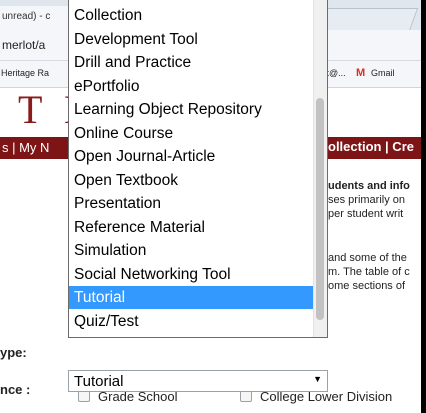 The width and height of the screenshot is (426, 413). I want to click on dropdown-option: Open Journal-Article, so click(191, 156).